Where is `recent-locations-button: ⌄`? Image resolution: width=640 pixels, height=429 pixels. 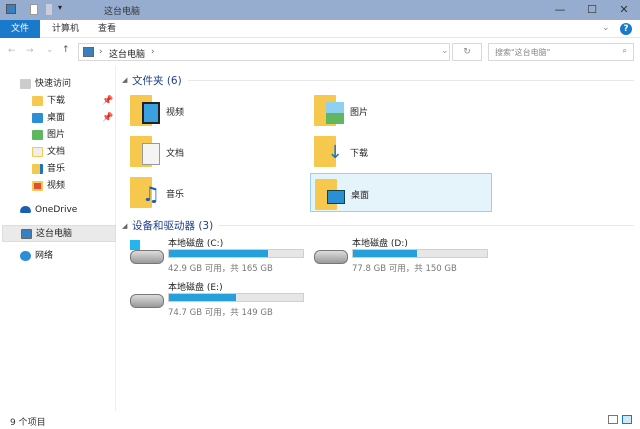 recent-locations-button: ⌄ is located at coordinates (50, 50).